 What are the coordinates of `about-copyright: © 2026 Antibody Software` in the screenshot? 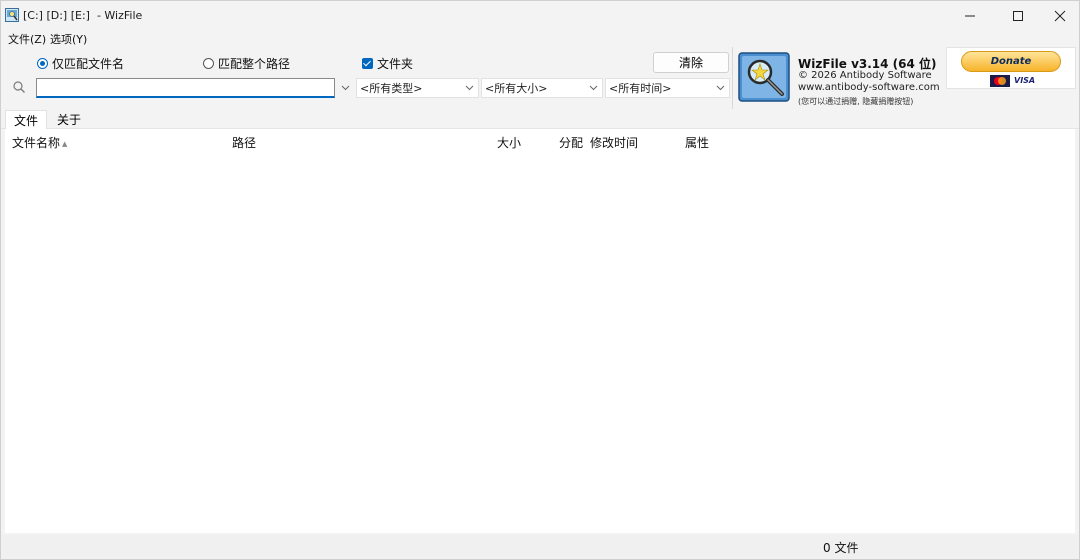 It's located at (865, 75).